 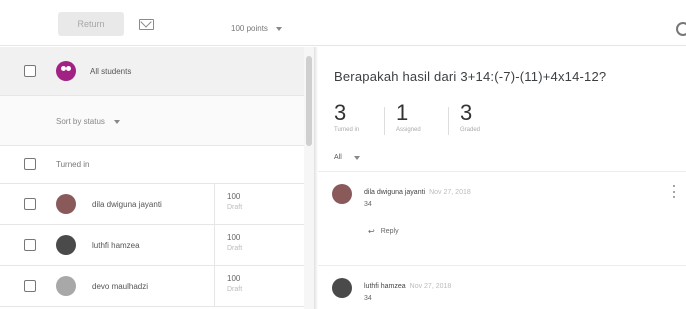 What do you see at coordinates (347, 130) in the screenshot?
I see `stat-label: Turned in` at bounding box center [347, 130].